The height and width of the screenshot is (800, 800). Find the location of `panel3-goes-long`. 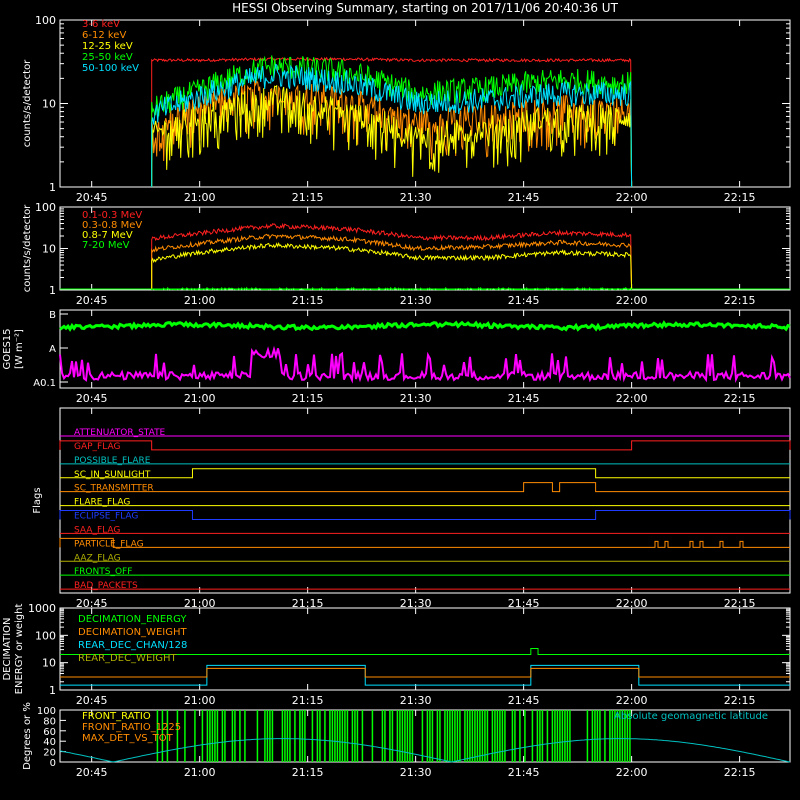

panel3-goes-long is located at coordinates (425, 326).